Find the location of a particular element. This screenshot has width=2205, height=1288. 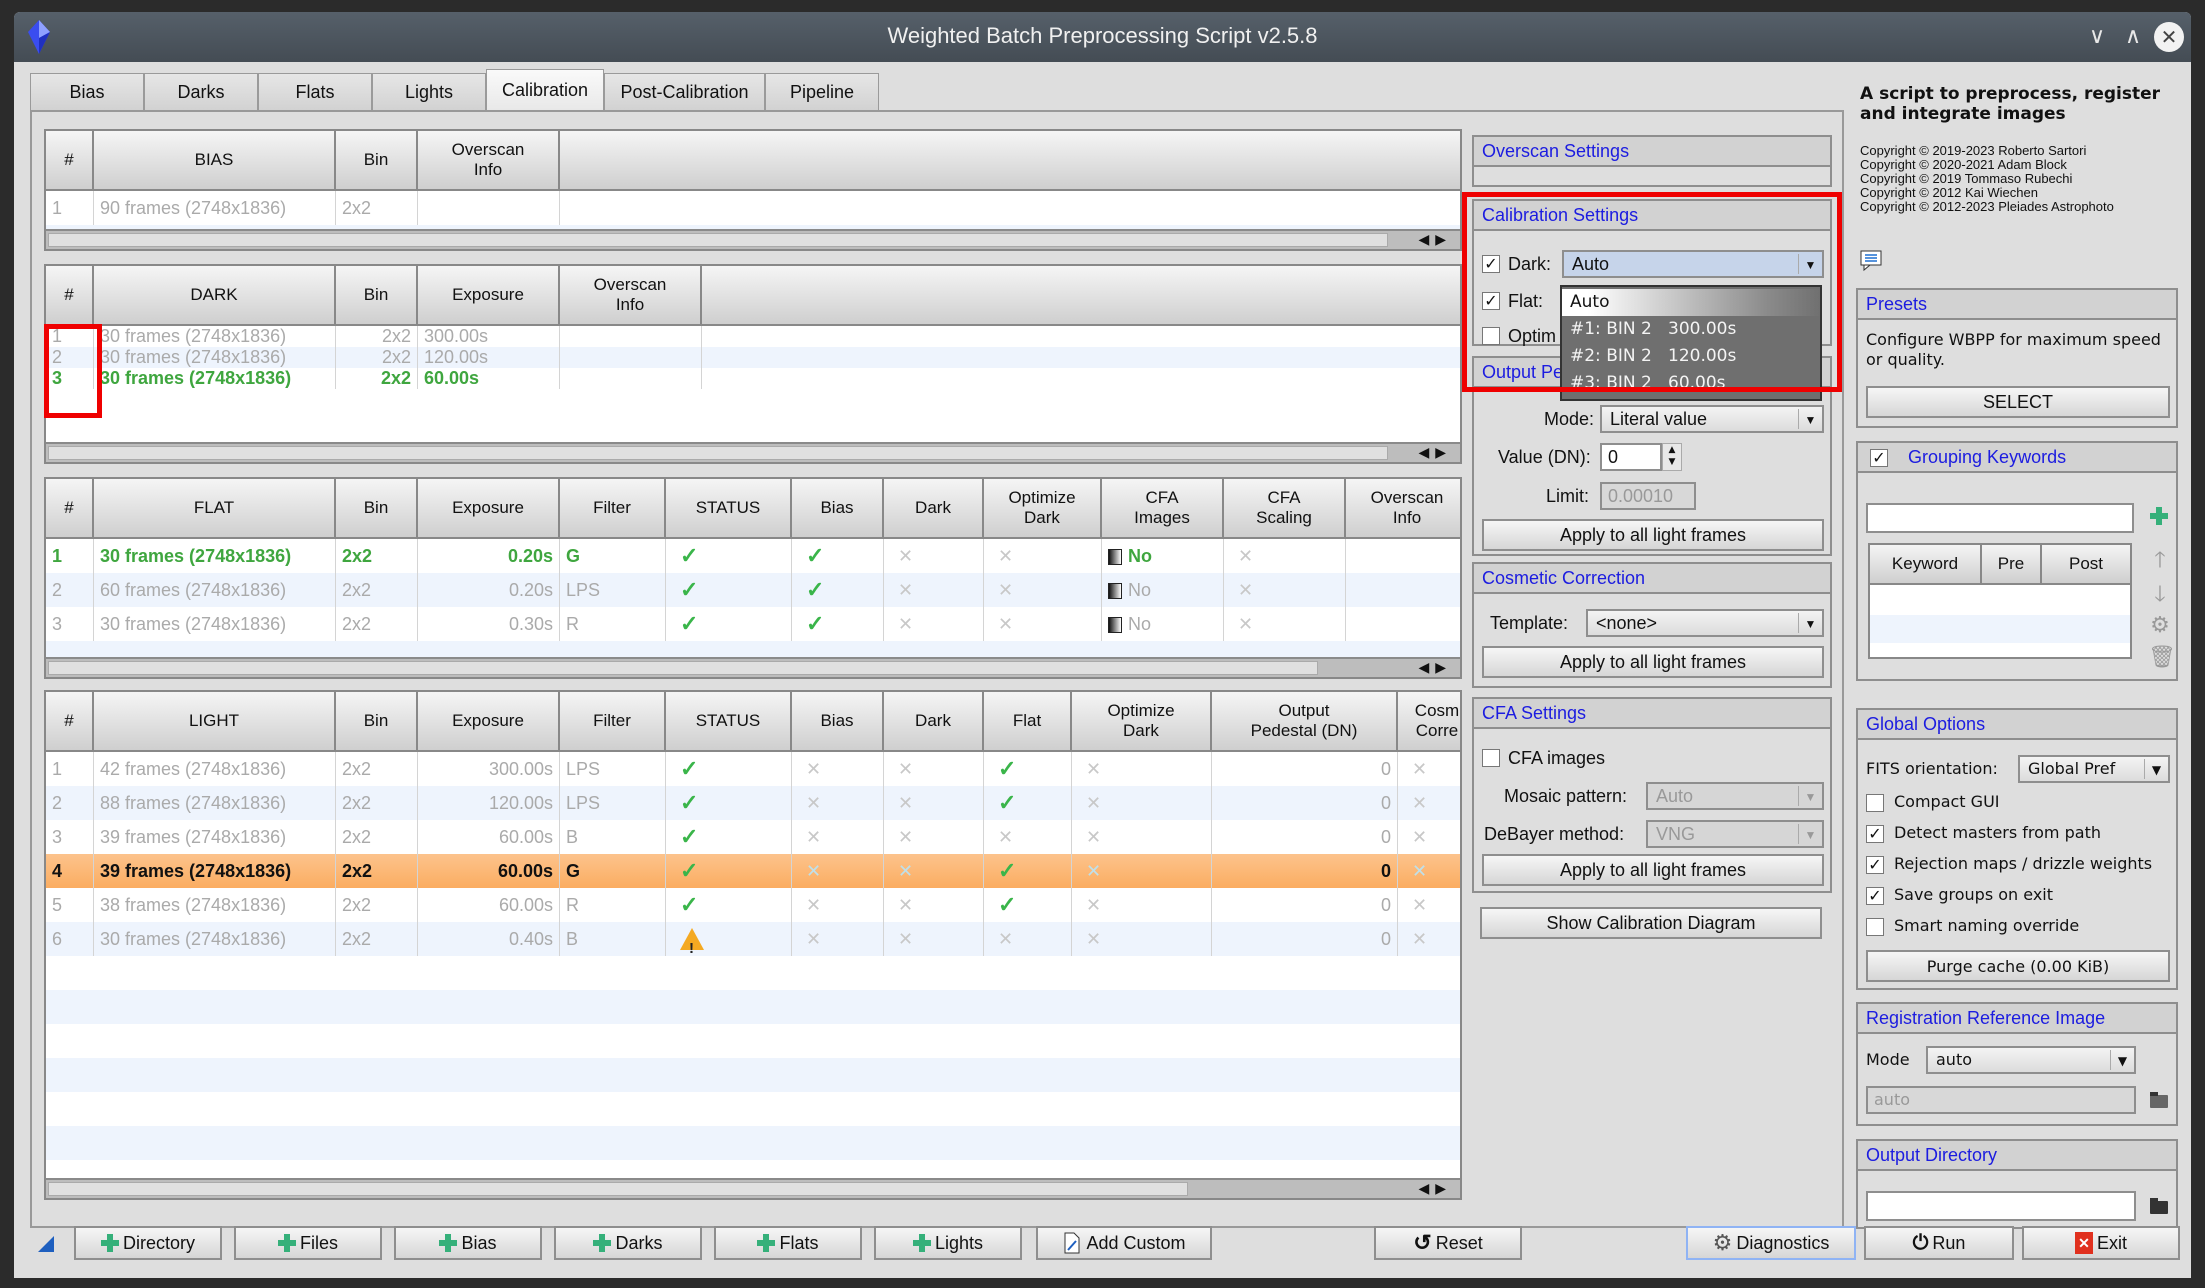

col-header-exposure: Exposure is located at coordinates (489, 295).